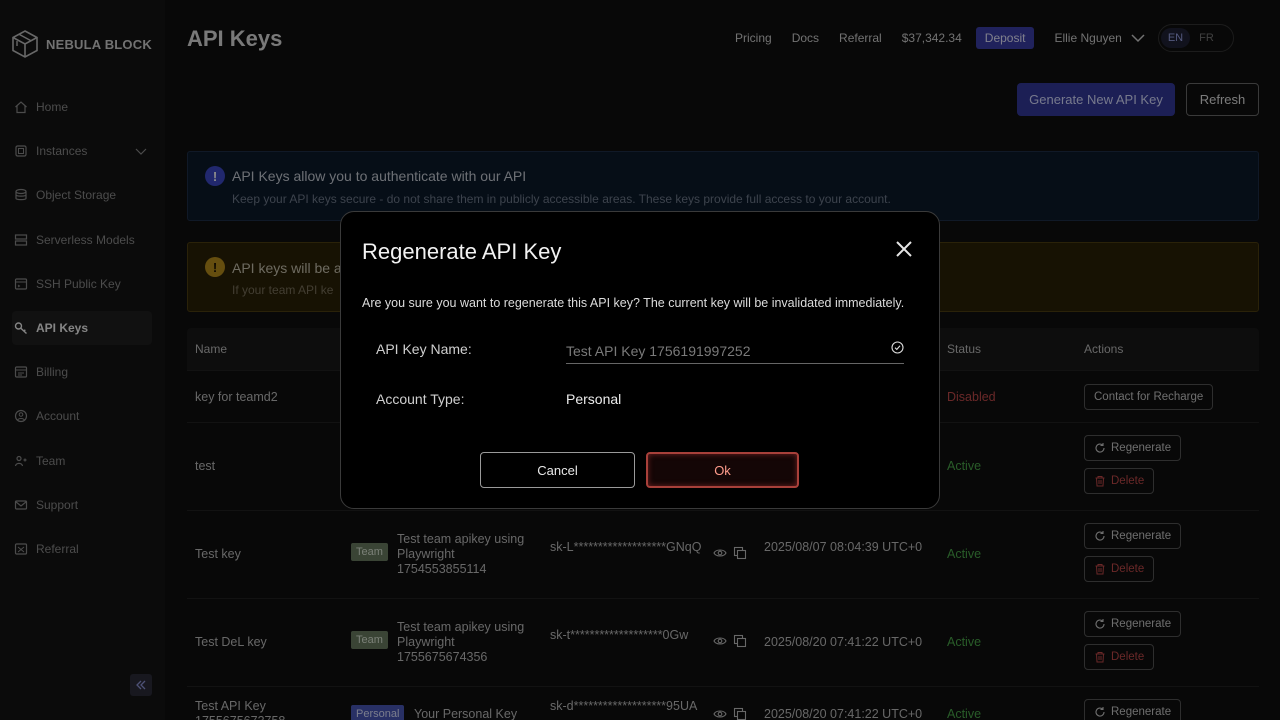 The image size is (1280, 720). Describe the element at coordinates (557, 470) in the screenshot. I see `cancel-button: Cancel` at that location.